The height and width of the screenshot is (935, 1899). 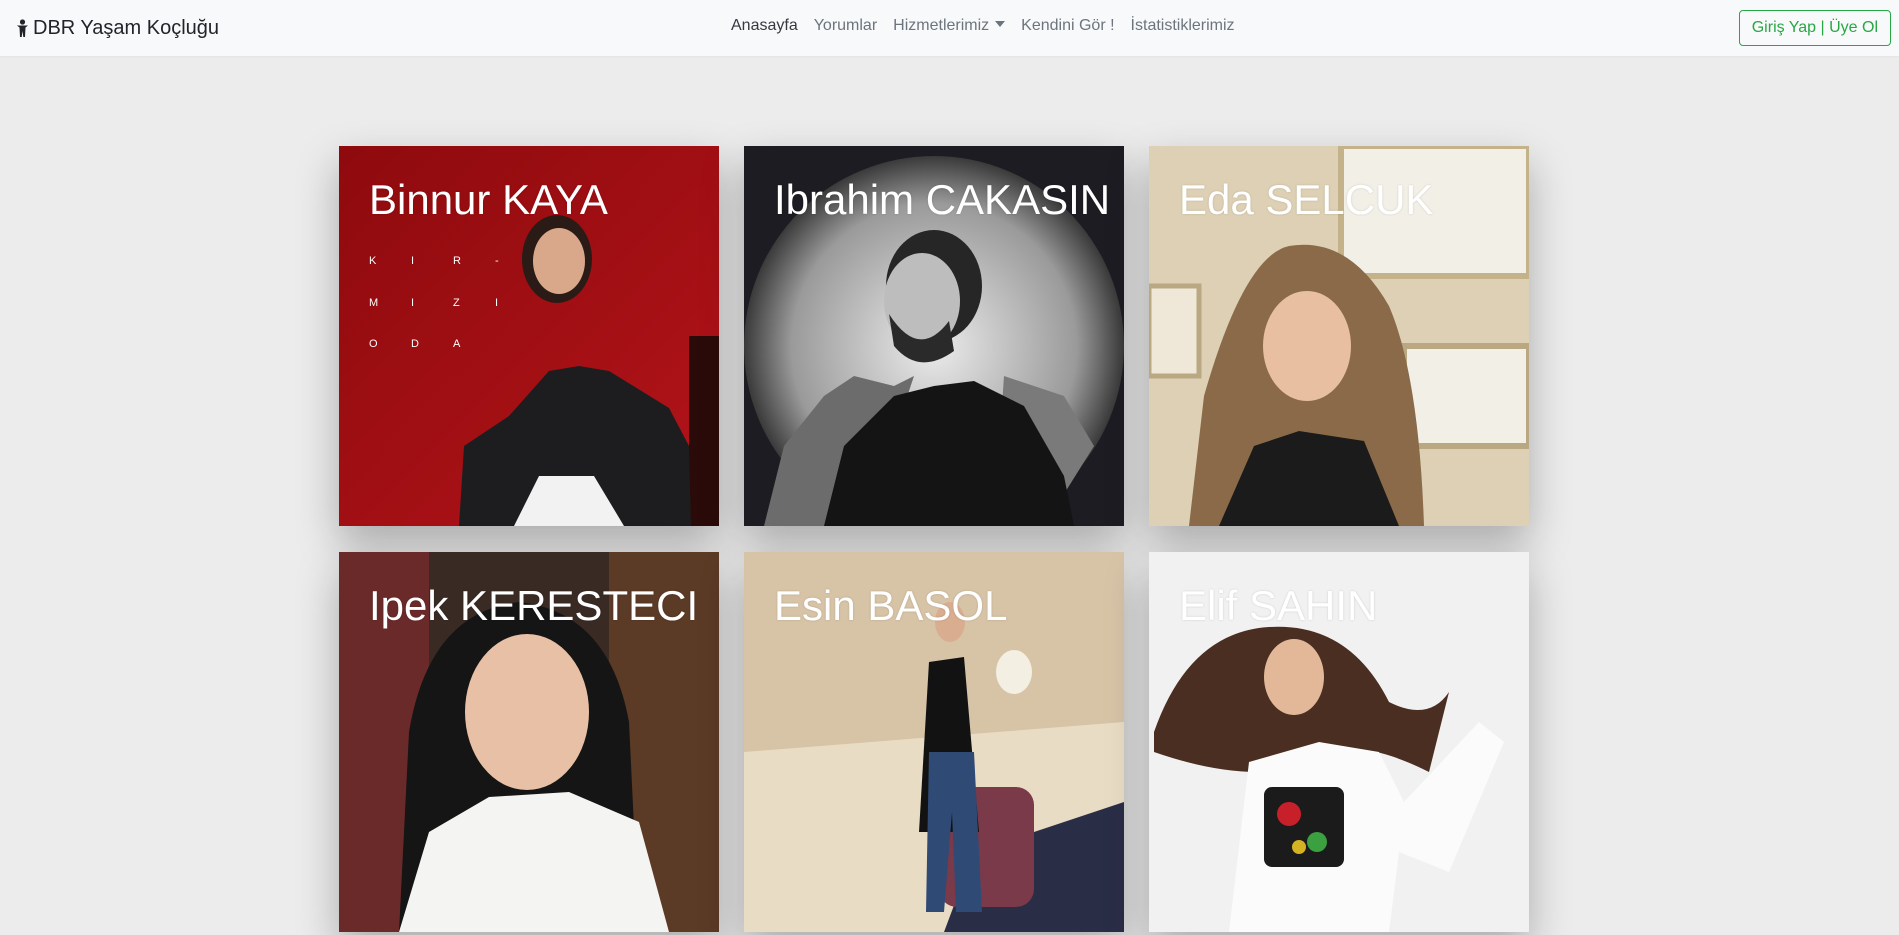 I want to click on coach-name: Ipek KERESTECI, so click(x=534, y=605).